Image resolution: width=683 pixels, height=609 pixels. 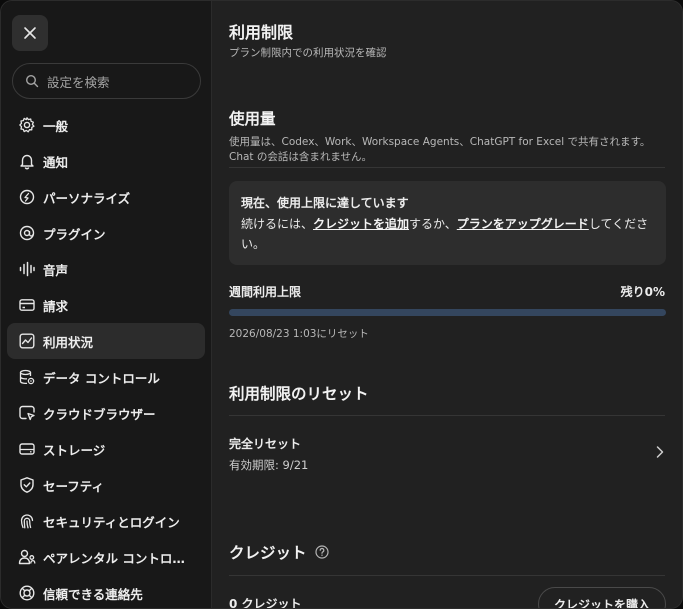 What do you see at coordinates (325, 203) in the screenshot?
I see `alert-title: 現在、使用上限に達しています` at bounding box center [325, 203].